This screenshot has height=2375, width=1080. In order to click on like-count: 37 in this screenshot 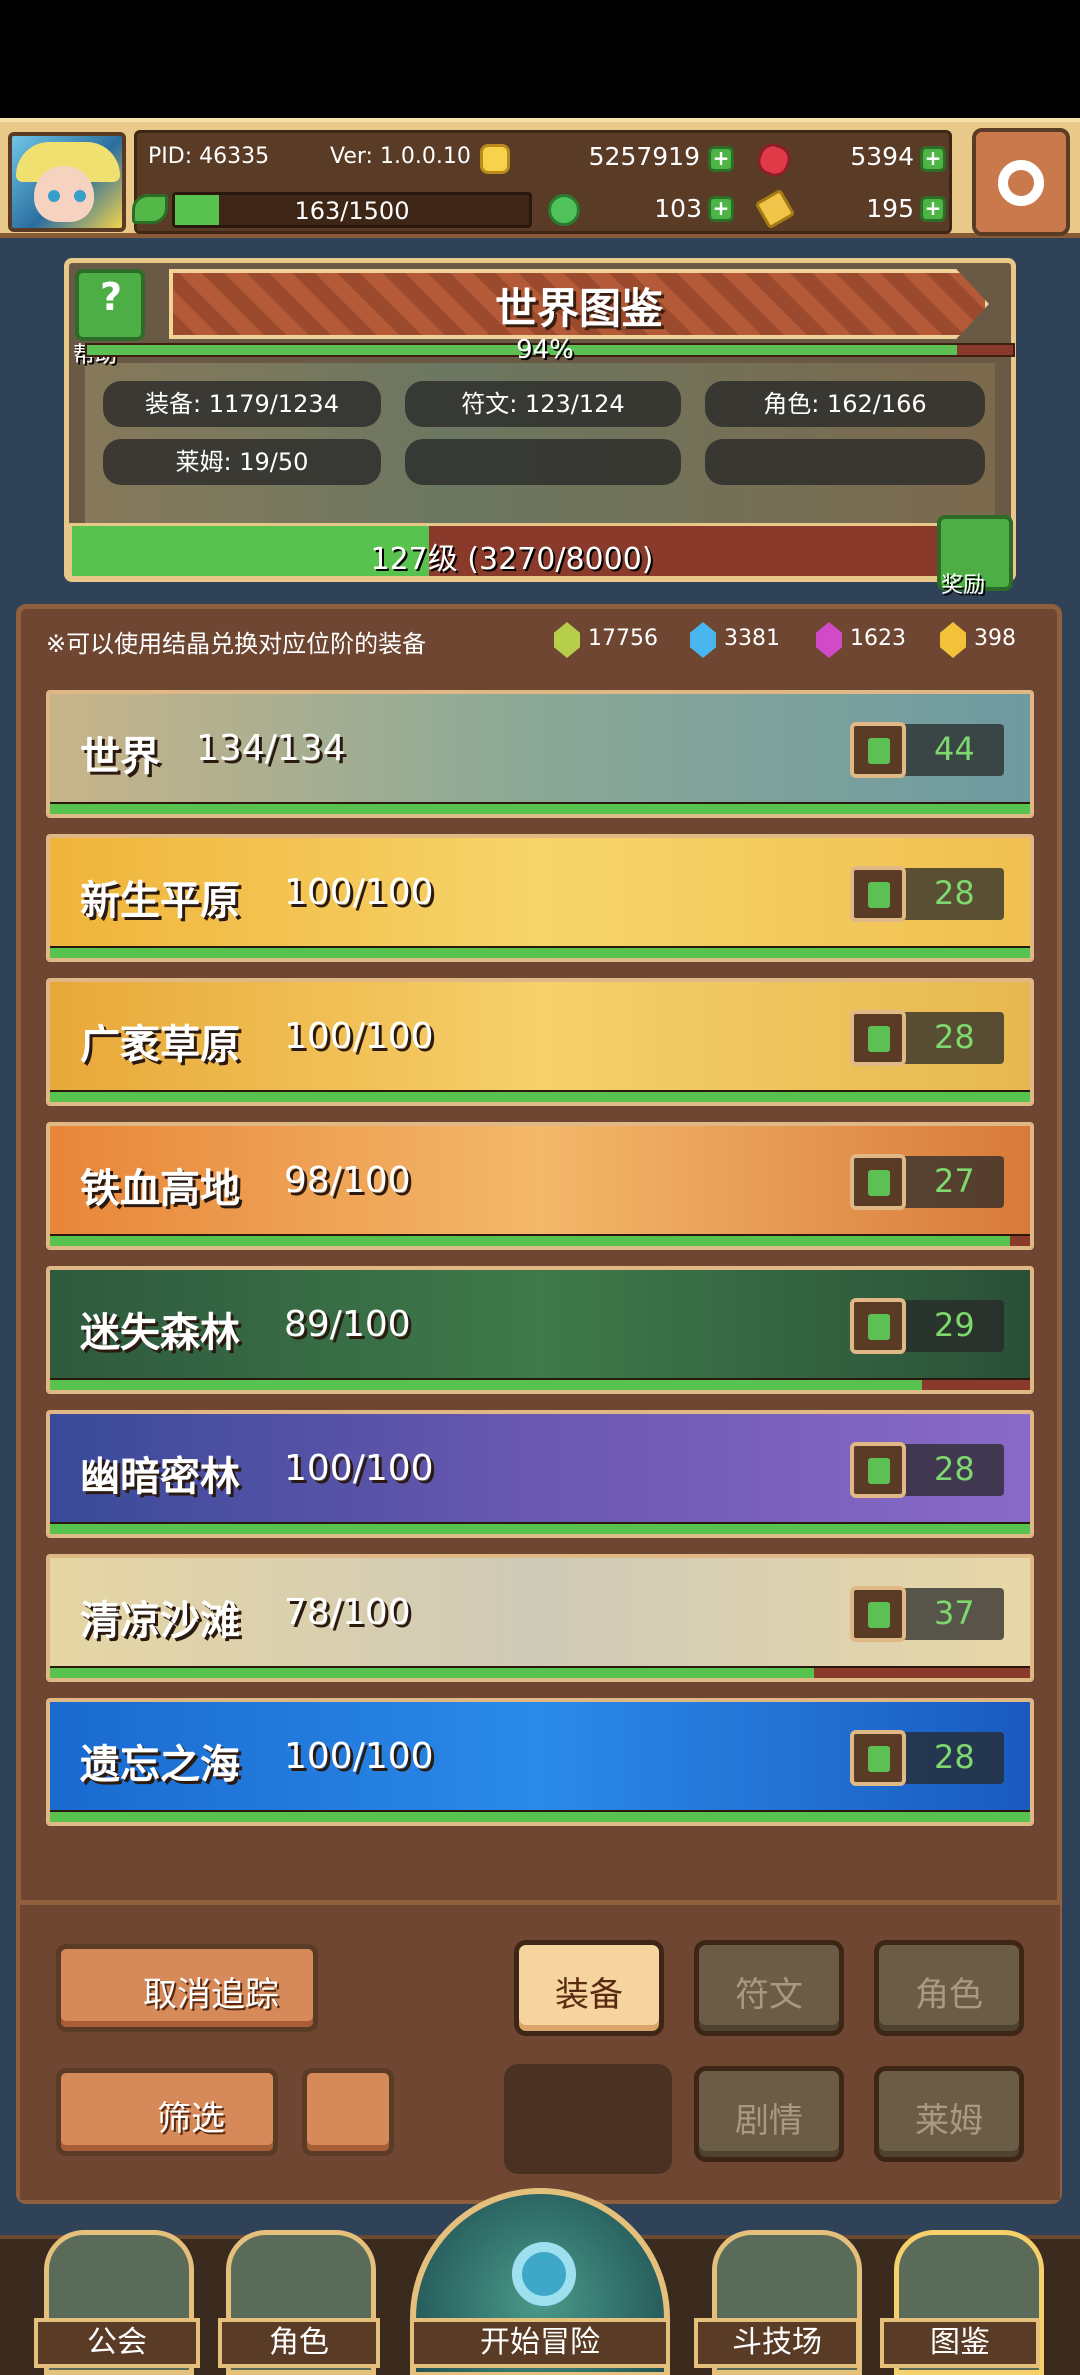, I will do `click(954, 1613)`.